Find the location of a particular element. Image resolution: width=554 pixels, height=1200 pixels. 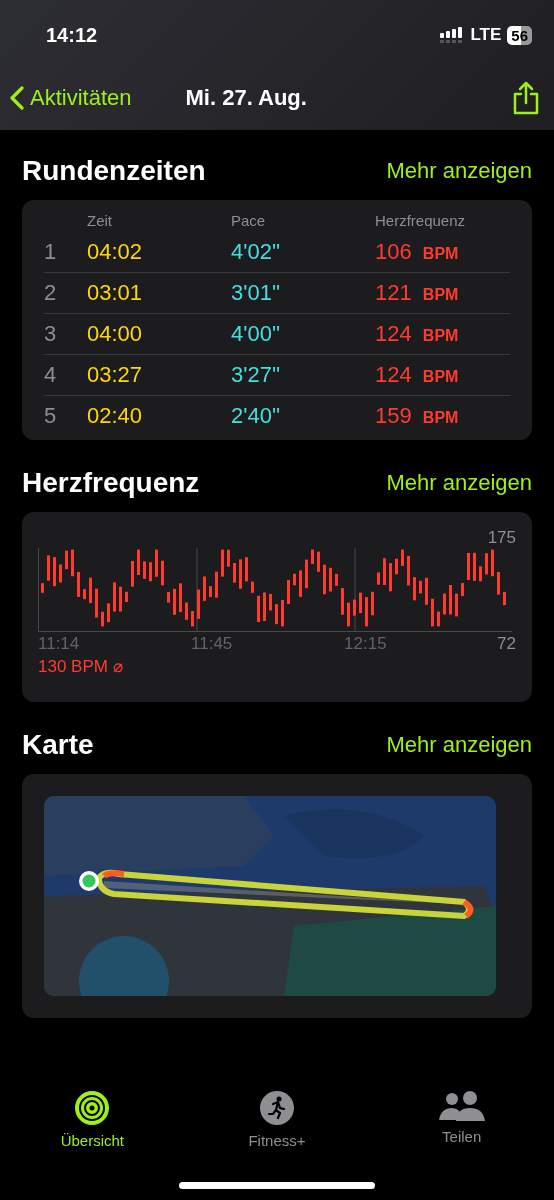

lap-time: 04:02 is located at coordinates (115, 252).